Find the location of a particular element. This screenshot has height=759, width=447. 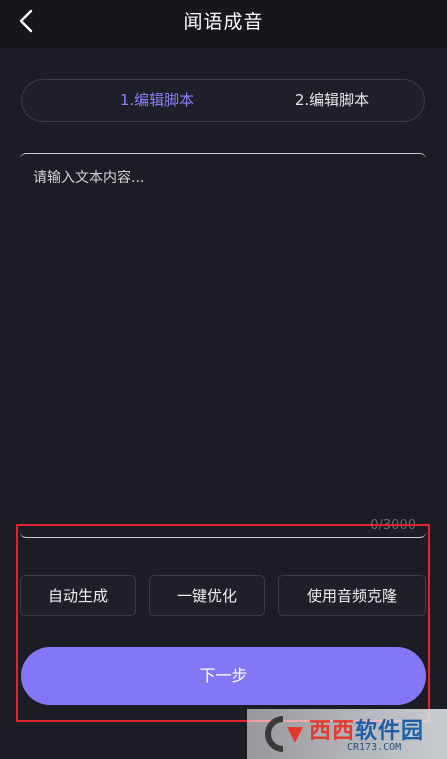

page-title: 闻语成音 is located at coordinates (223, 22).